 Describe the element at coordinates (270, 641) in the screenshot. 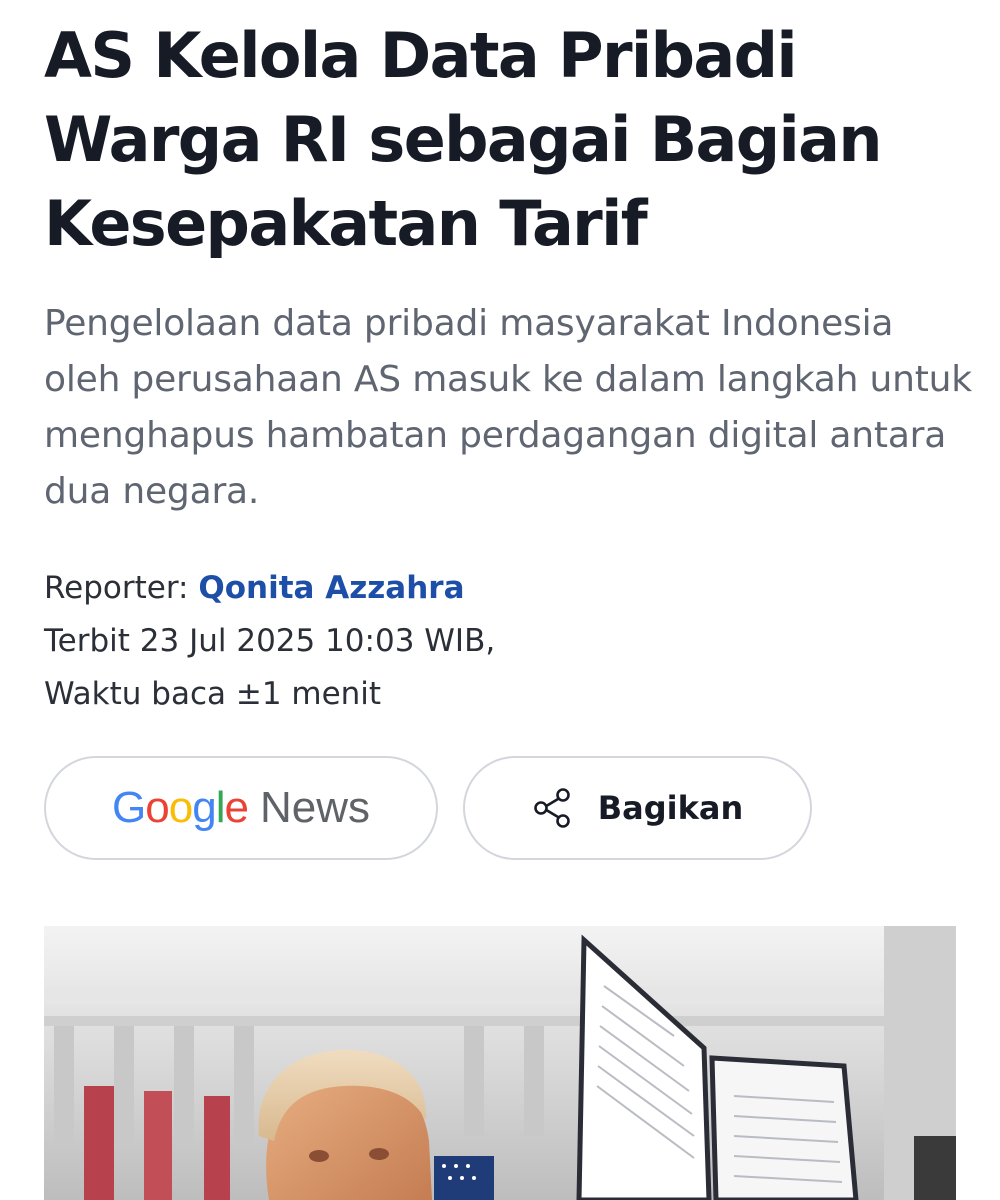

I see `publish-date: Terbit 23 Jul 2025 10:03 WIB,` at that location.